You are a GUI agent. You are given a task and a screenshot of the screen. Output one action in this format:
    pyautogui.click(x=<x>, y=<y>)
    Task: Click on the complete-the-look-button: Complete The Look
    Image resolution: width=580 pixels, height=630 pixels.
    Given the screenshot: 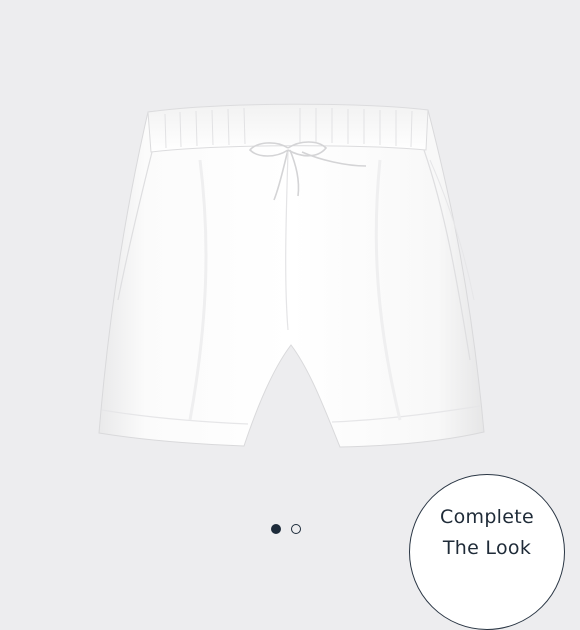 What is the action you would take?
    pyautogui.click(x=487, y=552)
    